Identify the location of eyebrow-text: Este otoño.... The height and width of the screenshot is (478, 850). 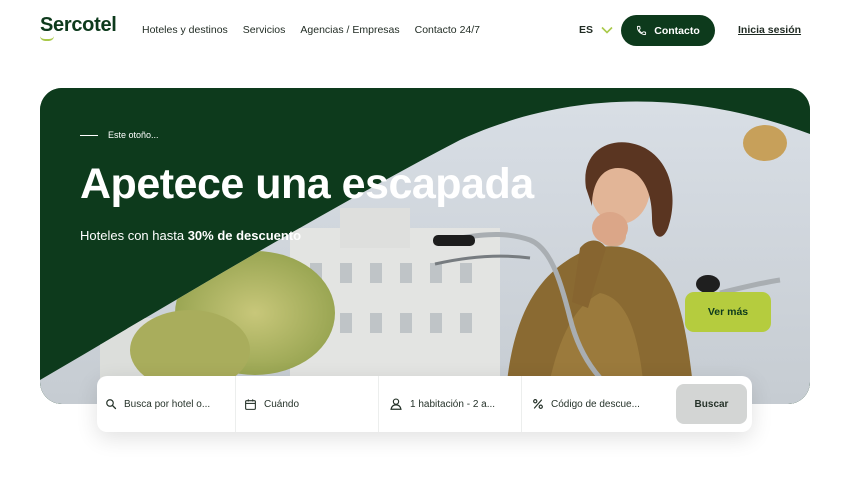
(133, 135).